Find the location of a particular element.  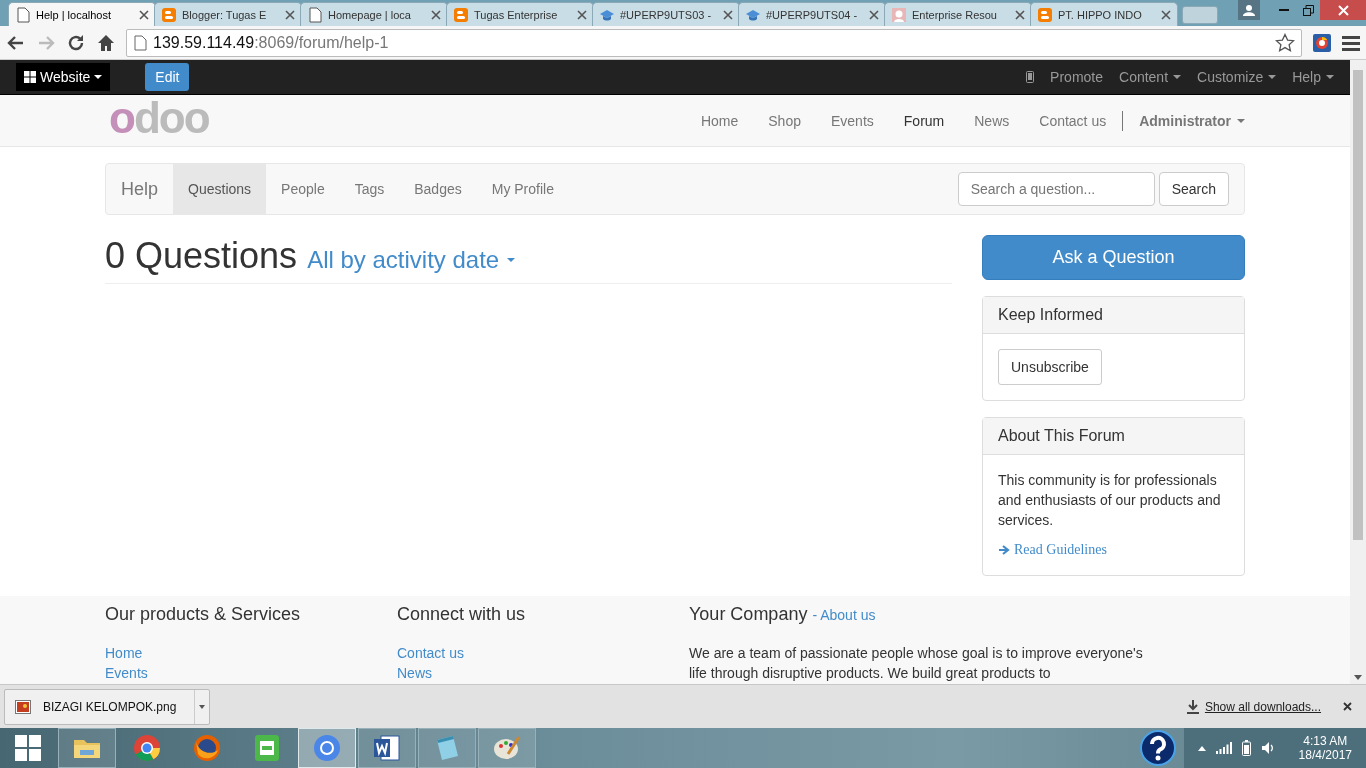

forum-nav-tab: My Profile is located at coordinates (522, 189).